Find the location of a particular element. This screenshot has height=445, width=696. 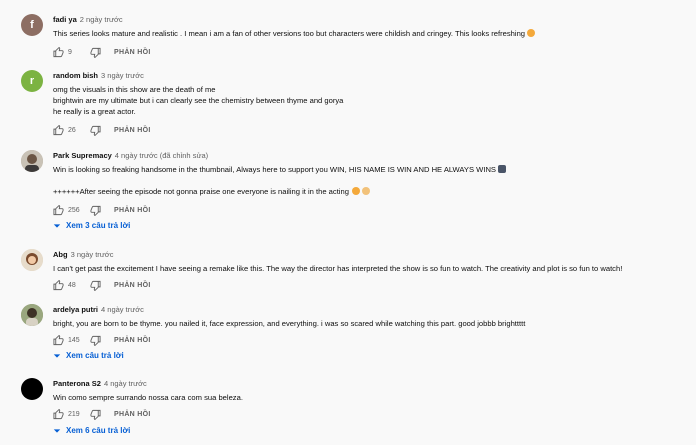

comment-actions: 9 PHẢN HỒI is located at coordinates (102, 52).